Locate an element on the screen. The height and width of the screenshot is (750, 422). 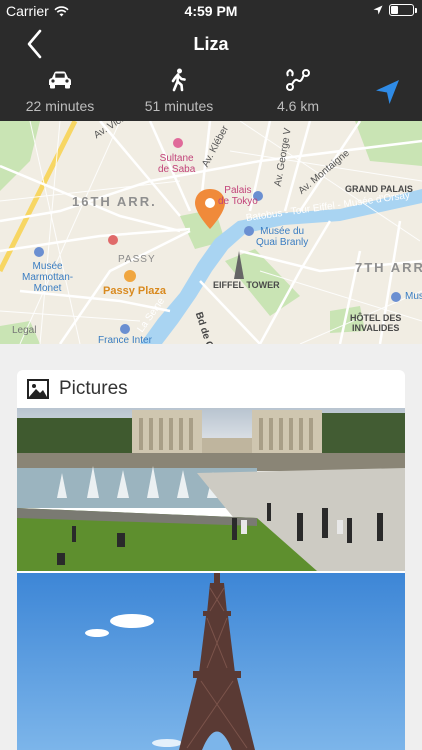
map-label-poi: Musée du Quai Branly is located at coordinates (282, 237).